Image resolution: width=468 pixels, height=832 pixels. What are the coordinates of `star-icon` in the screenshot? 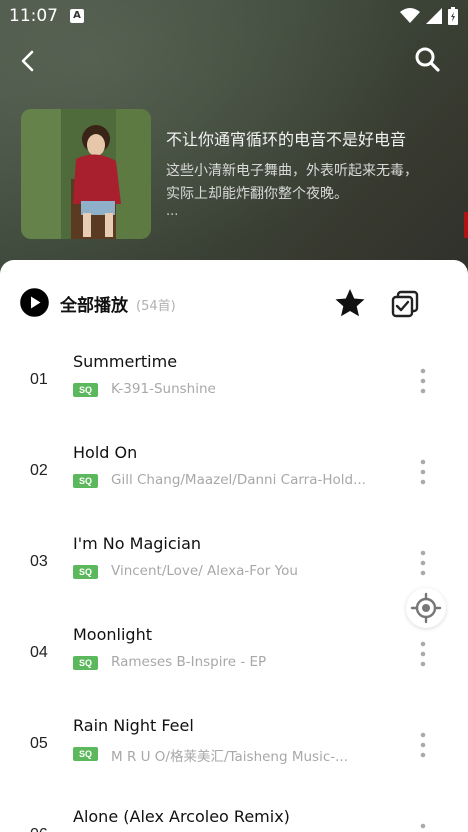 It's located at (350, 303).